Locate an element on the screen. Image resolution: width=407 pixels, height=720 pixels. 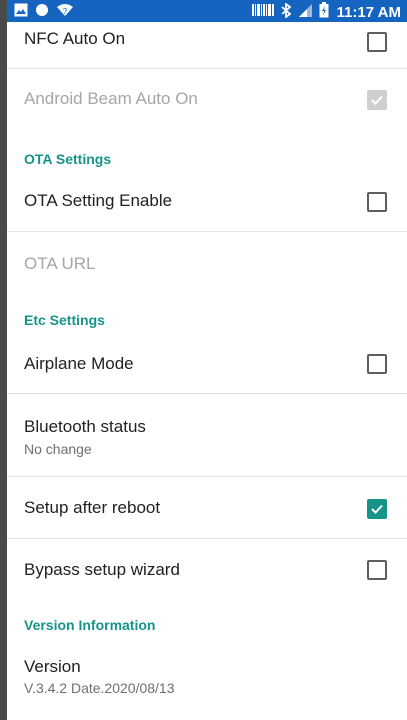
setting-title: Android Beam Auto On is located at coordinates (111, 98).